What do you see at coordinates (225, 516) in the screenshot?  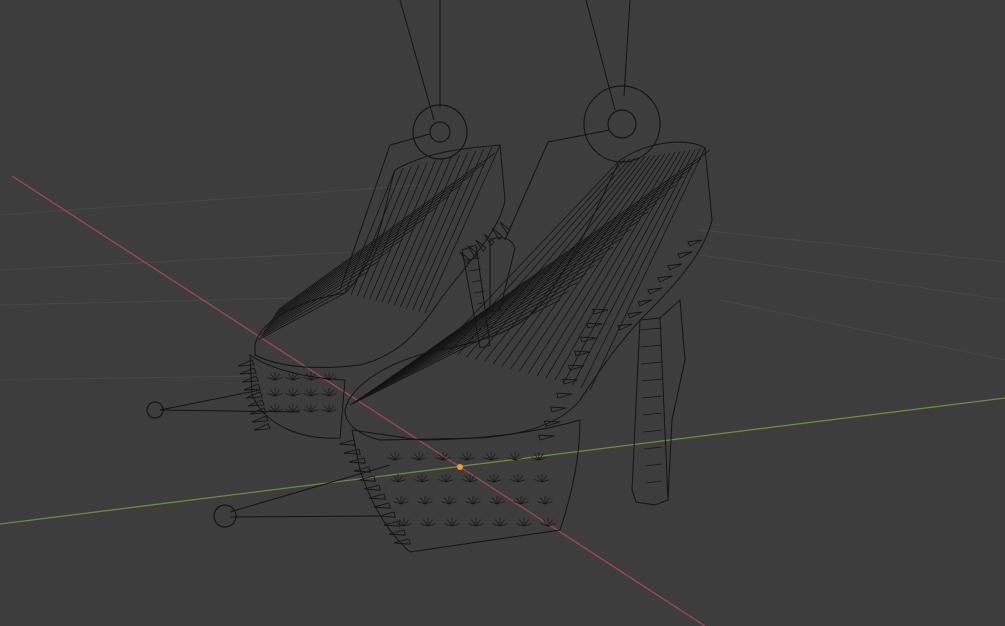 I see `control-circle-right-toe` at bounding box center [225, 516].